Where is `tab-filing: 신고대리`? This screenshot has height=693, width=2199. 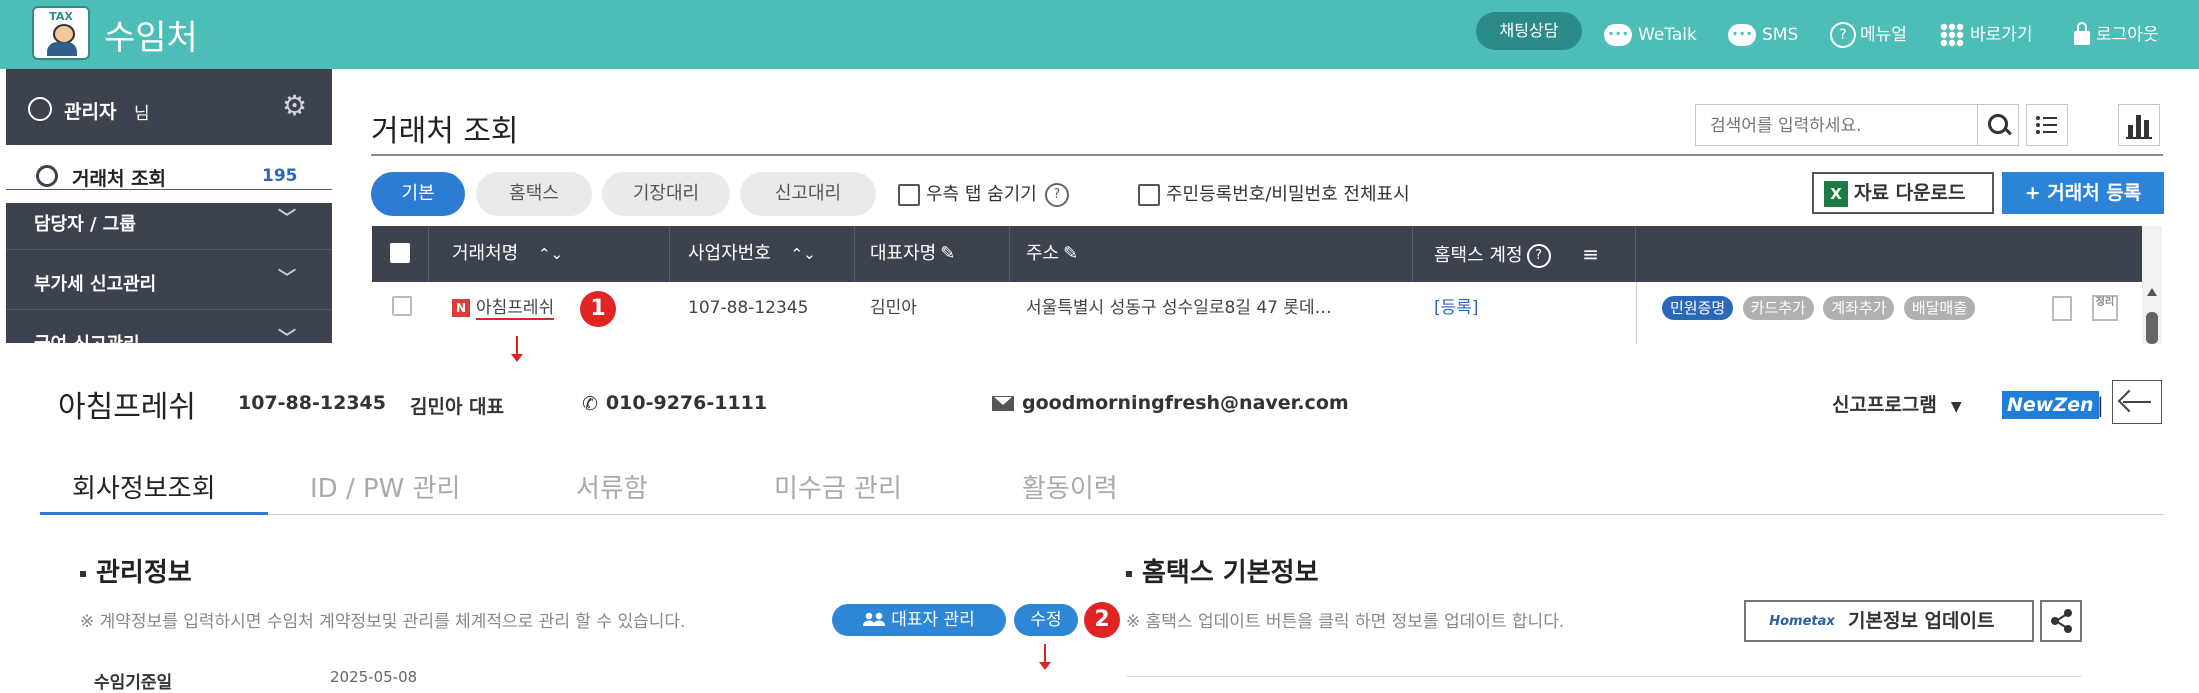
tab-filing: 신고대리 is located at coordinates (808, 194).